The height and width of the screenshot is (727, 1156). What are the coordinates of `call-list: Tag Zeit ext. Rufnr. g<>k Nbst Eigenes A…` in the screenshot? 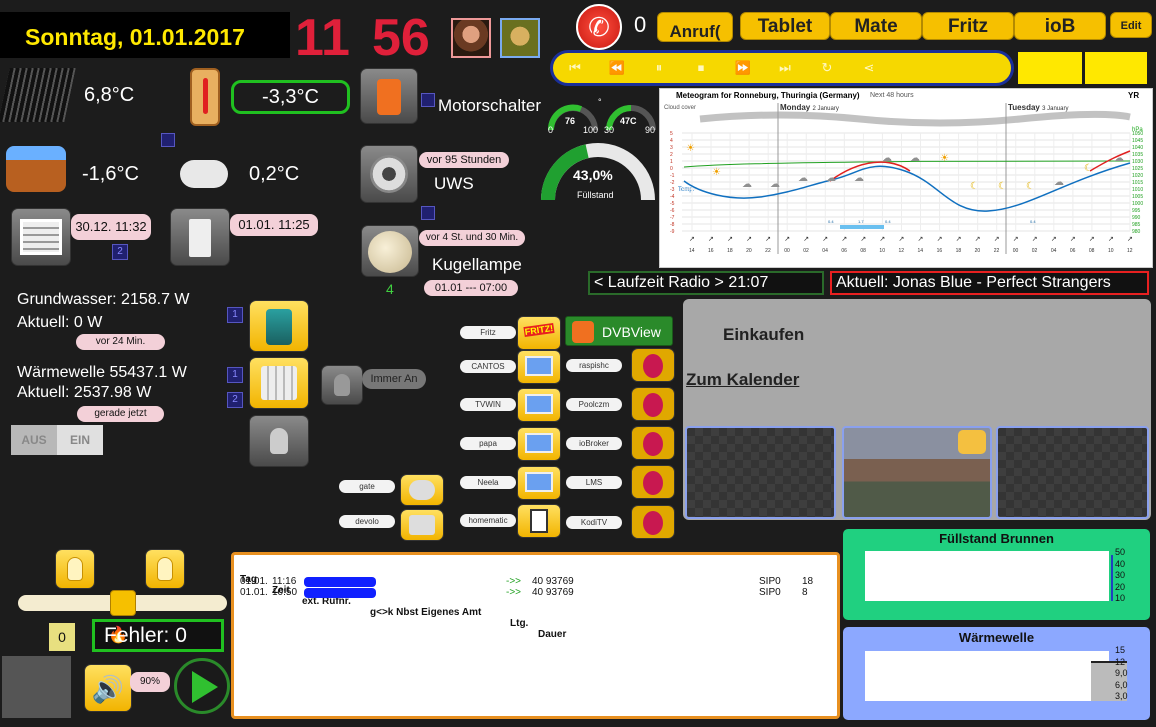 It's located at (535, 635).